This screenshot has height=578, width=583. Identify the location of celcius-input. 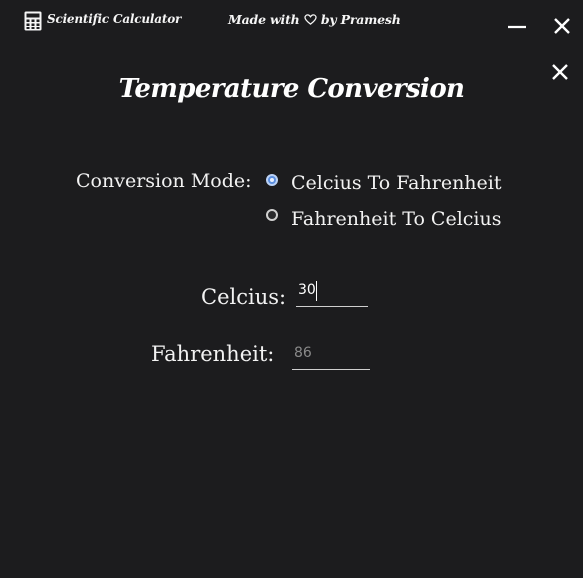
(332, 293).